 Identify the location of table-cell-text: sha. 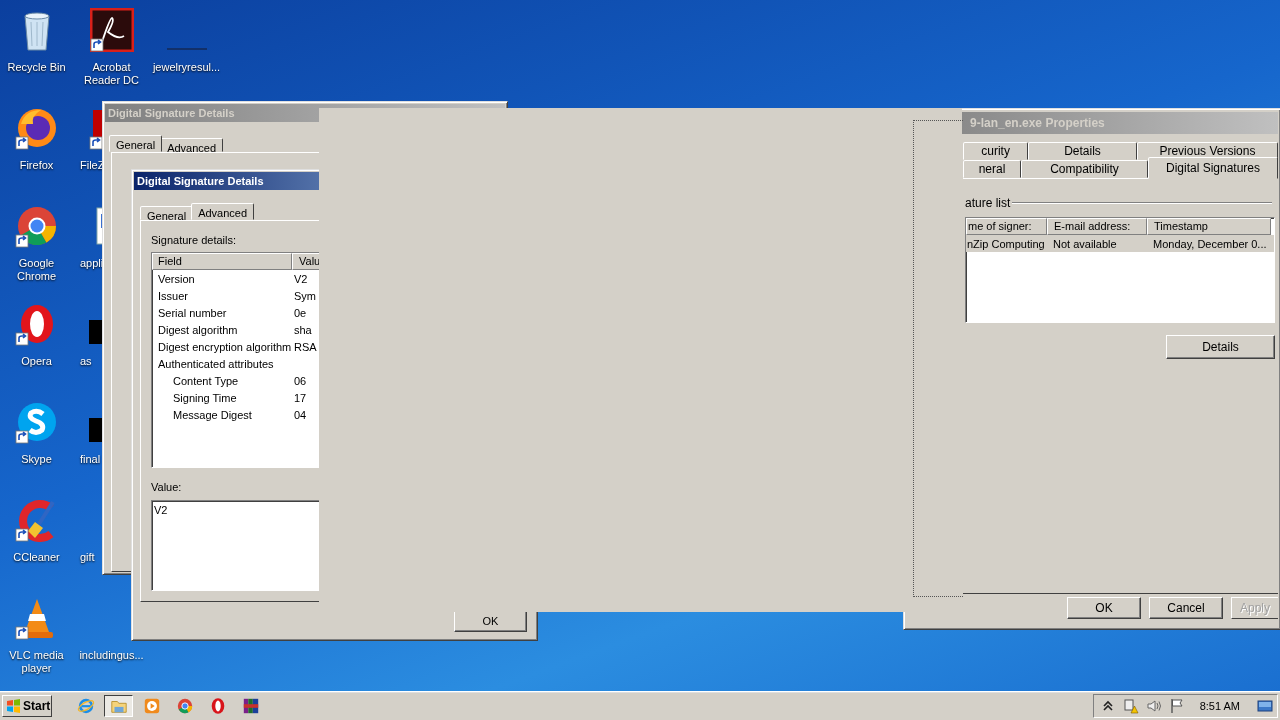
(302, 329).